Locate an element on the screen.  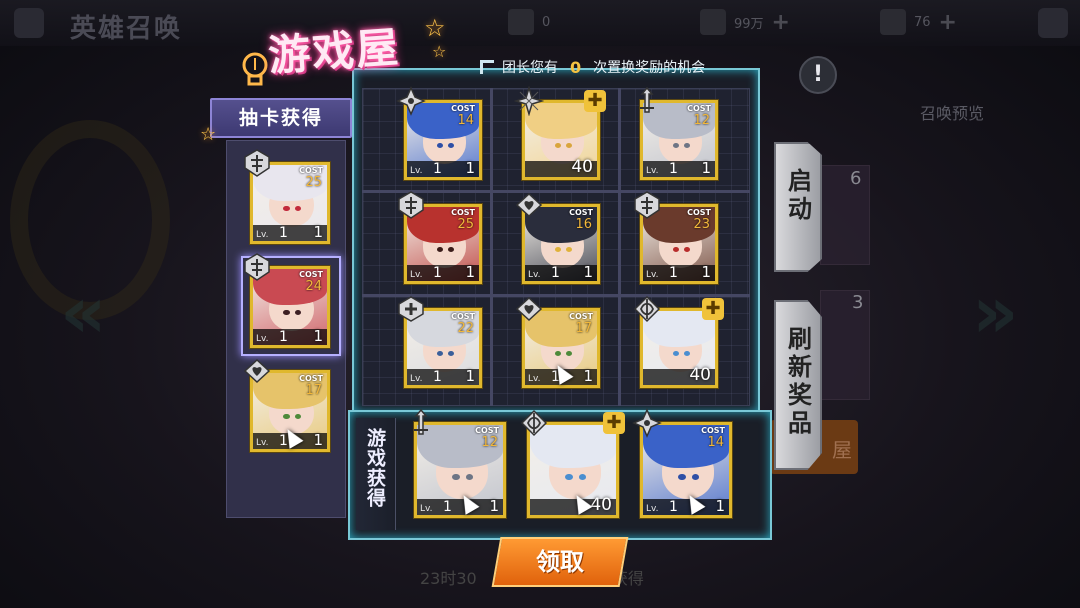
home-button is located at coordinates (1053, 23).